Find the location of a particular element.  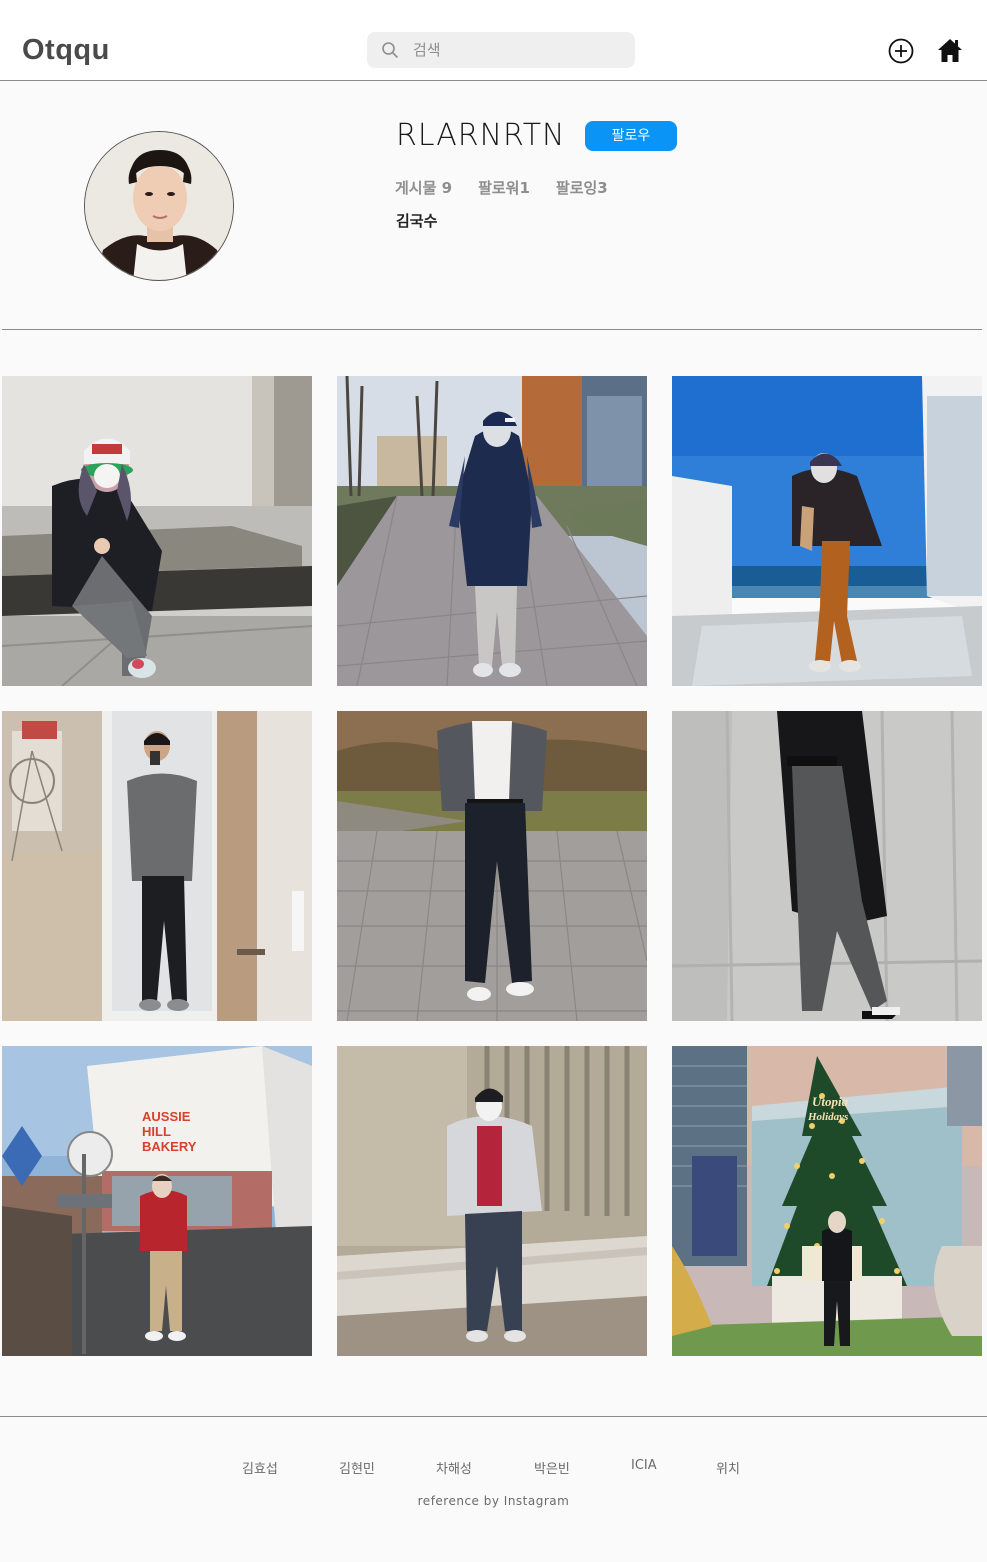

plus-circle-icon is located at coordinates (901, 51).